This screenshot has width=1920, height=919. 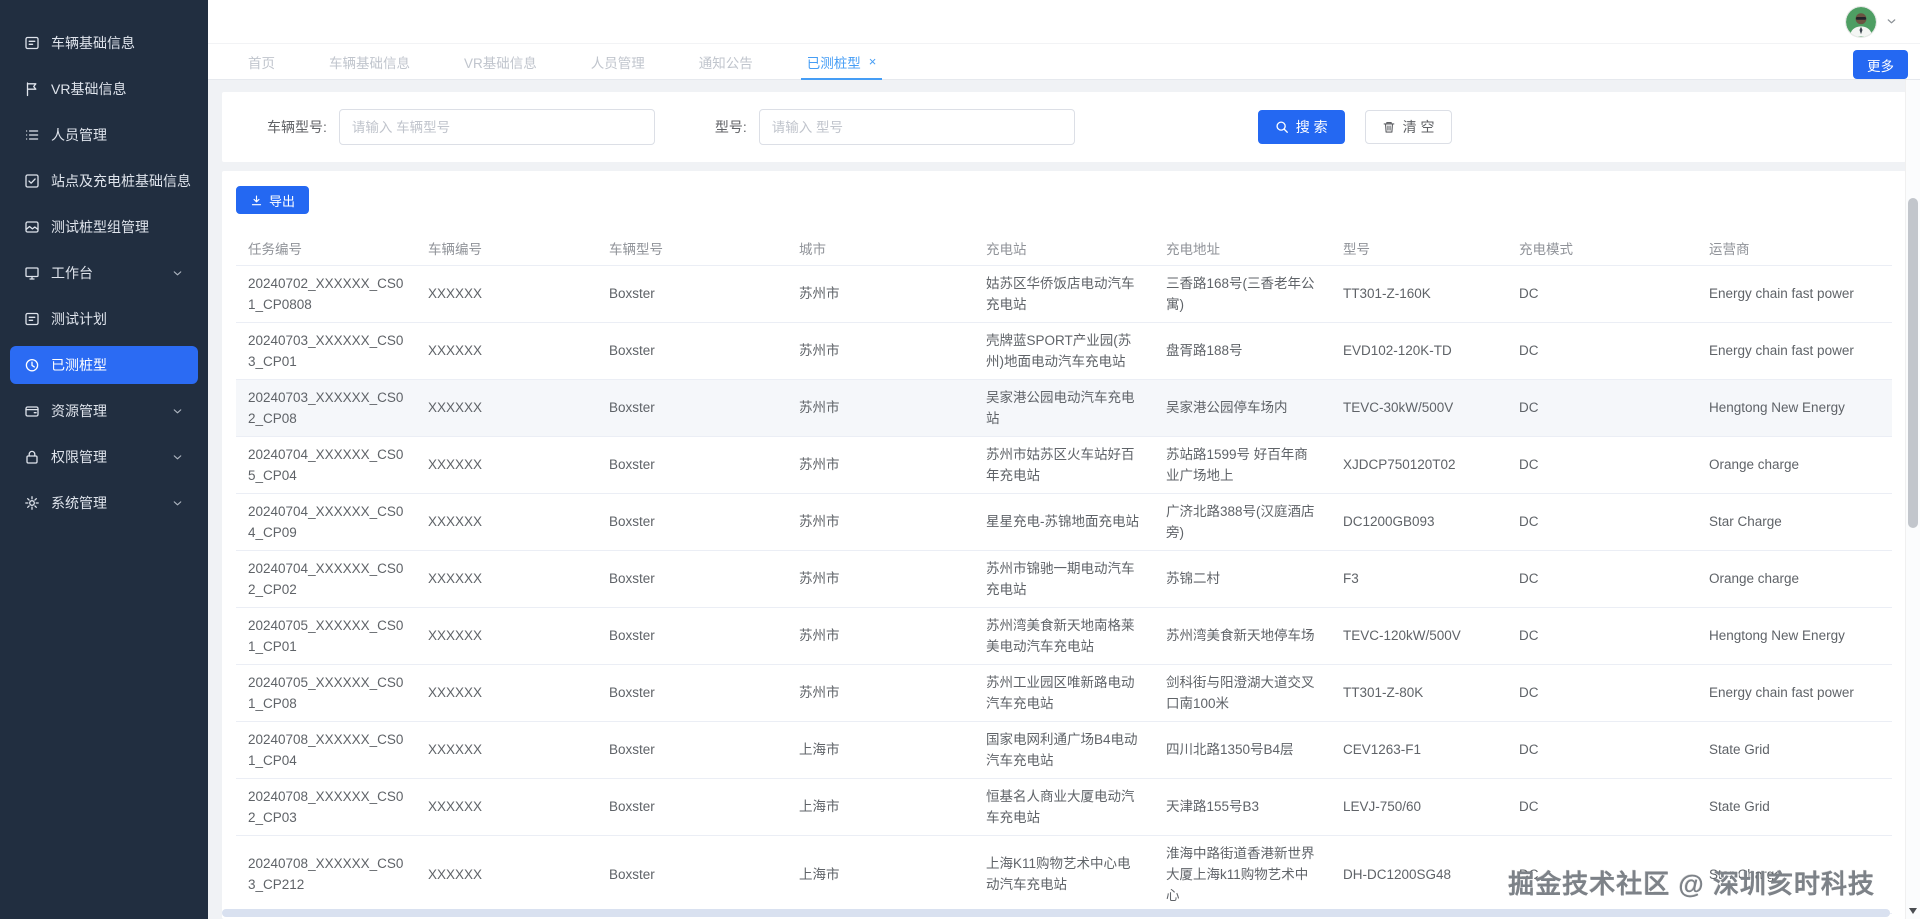 What do you see at coordinates (1419, 248) in the screenshot?
I see `column-header: 型号` at bounding box center [1419, 248].